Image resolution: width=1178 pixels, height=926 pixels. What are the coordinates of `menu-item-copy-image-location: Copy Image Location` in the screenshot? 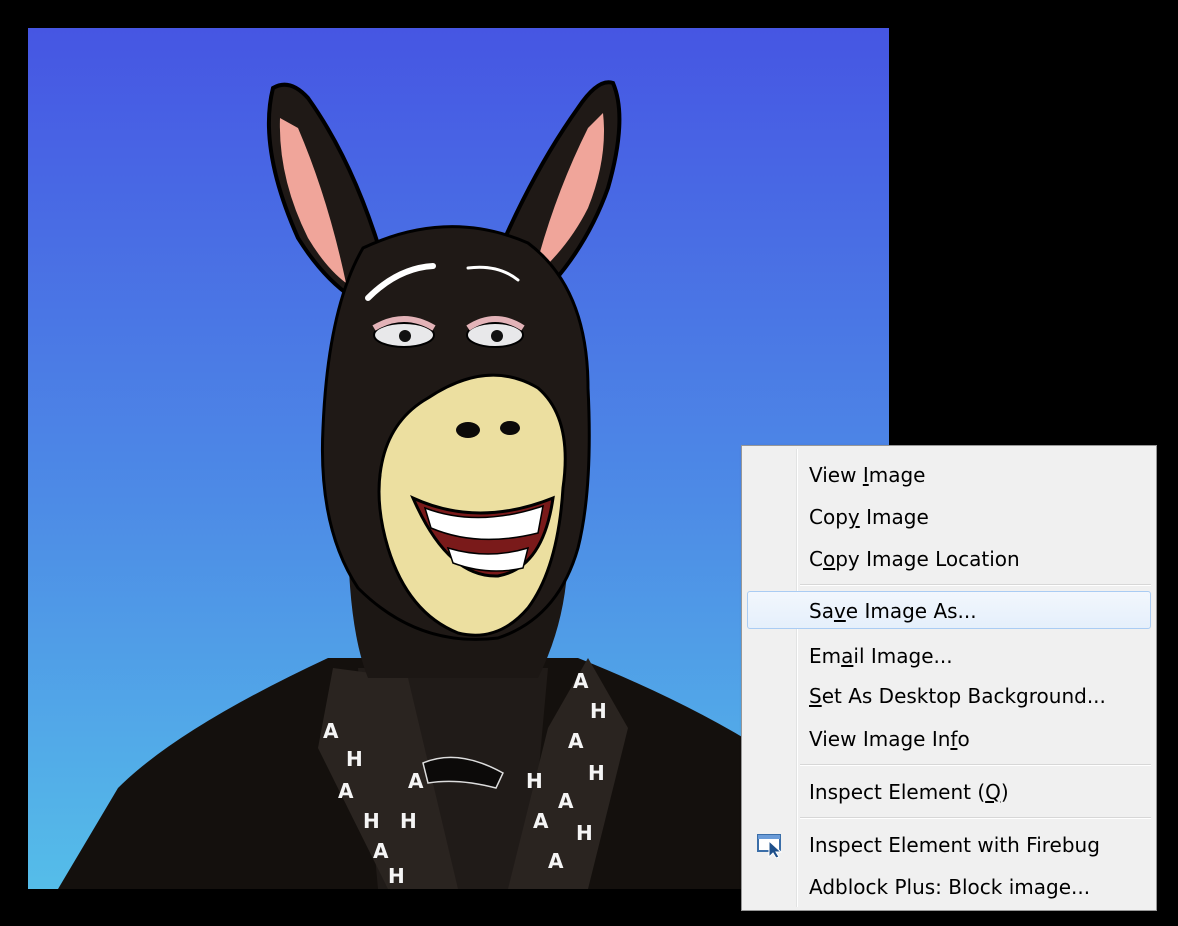 It's located at (949, 558).